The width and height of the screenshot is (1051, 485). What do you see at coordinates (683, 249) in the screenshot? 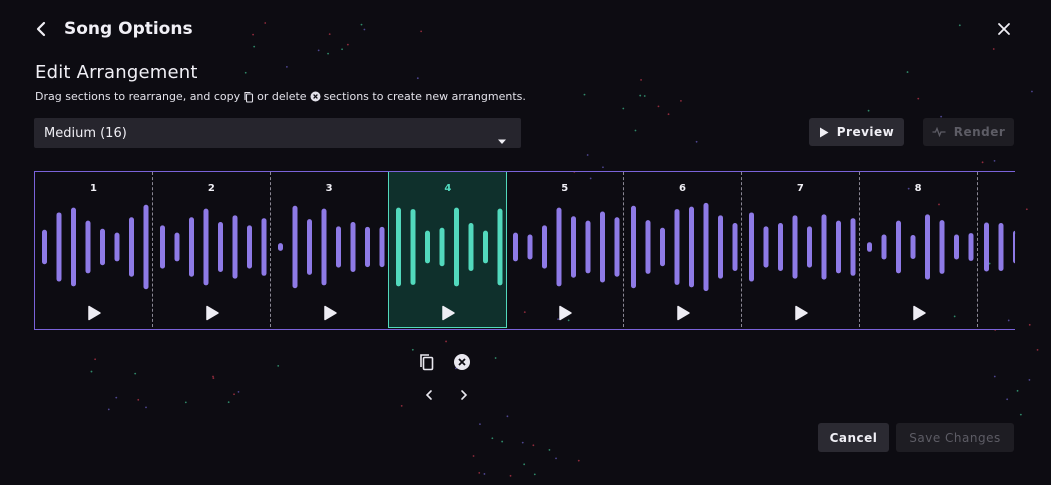
I see `arrangement-section: 6` at bounding box center [683, 249].